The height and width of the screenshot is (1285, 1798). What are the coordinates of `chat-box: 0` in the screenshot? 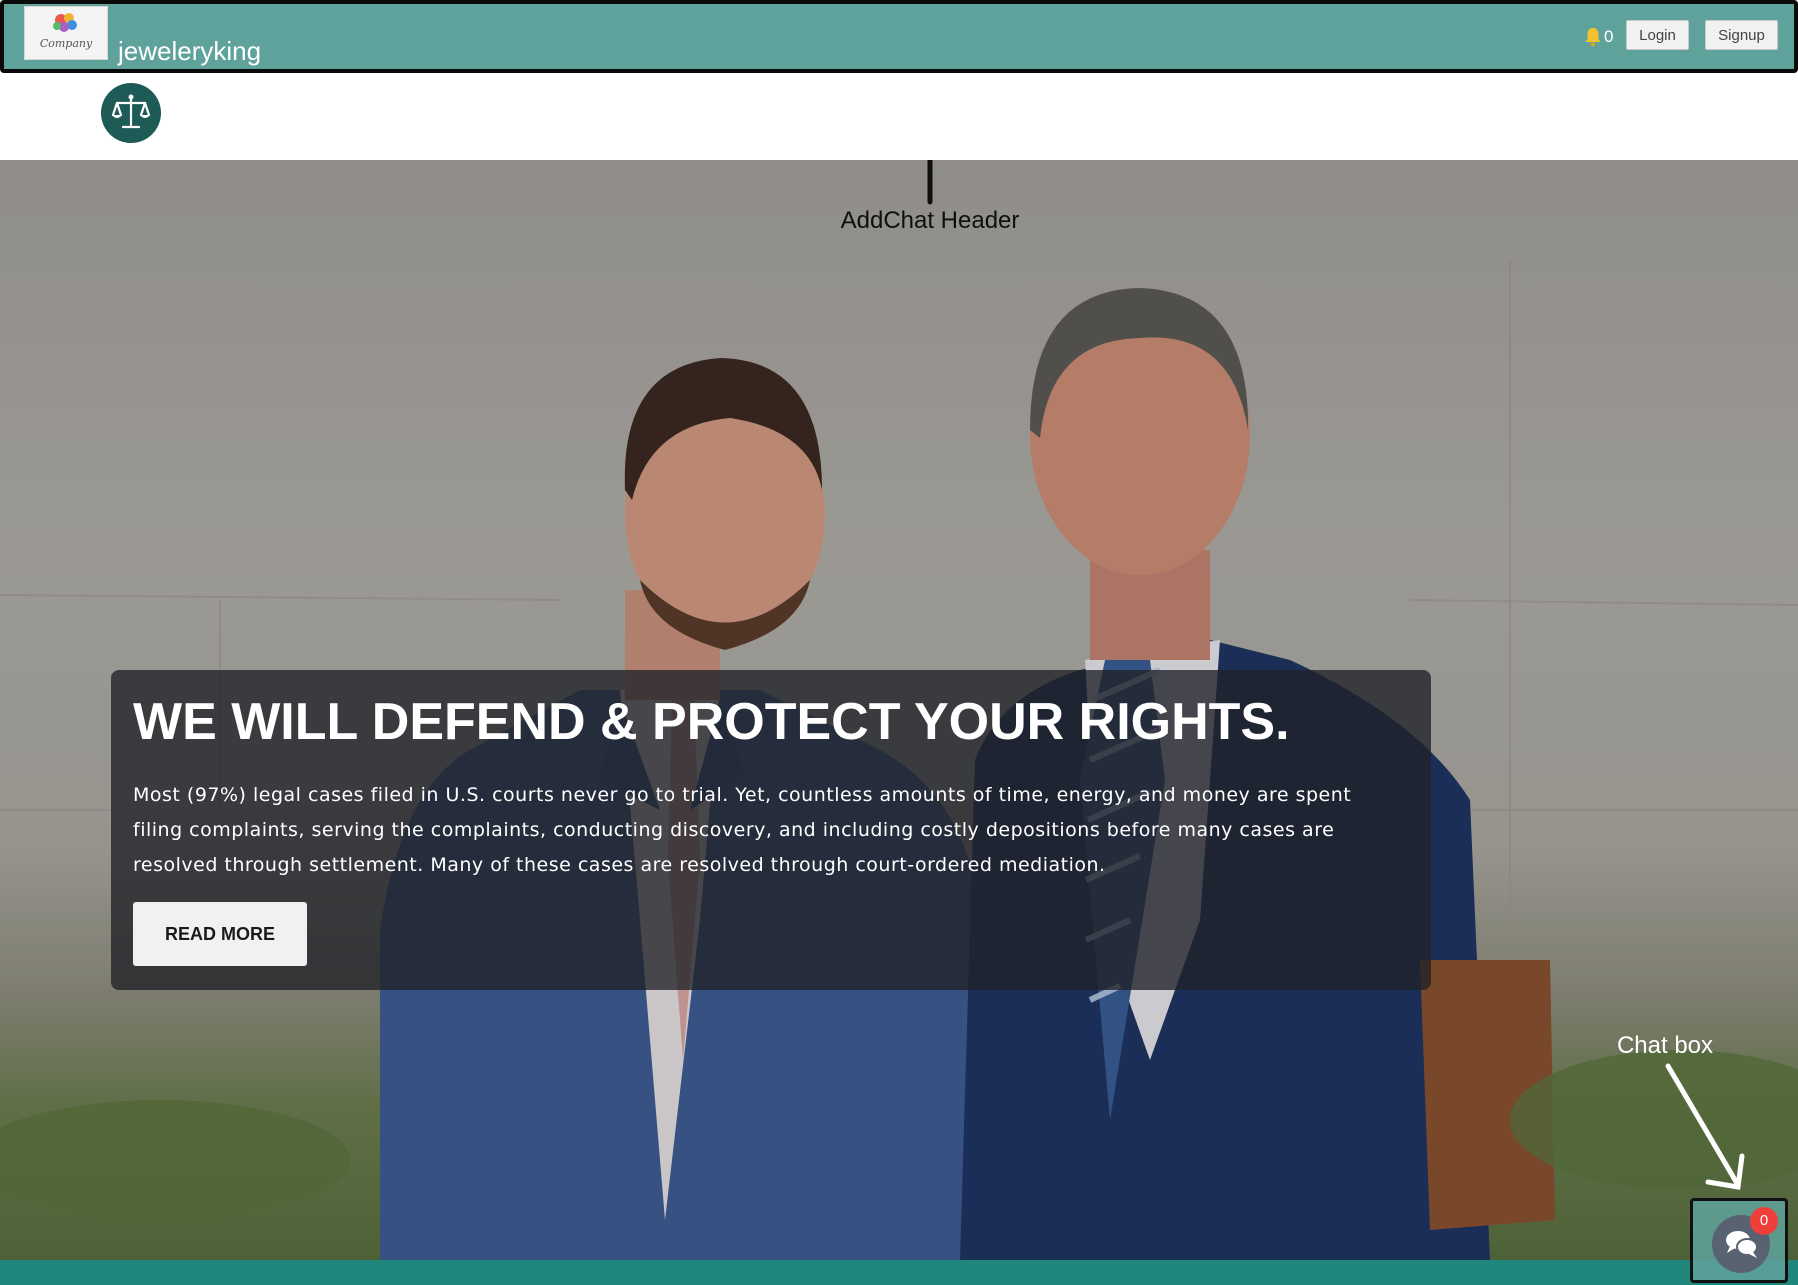 It's located at (1739, 1240).